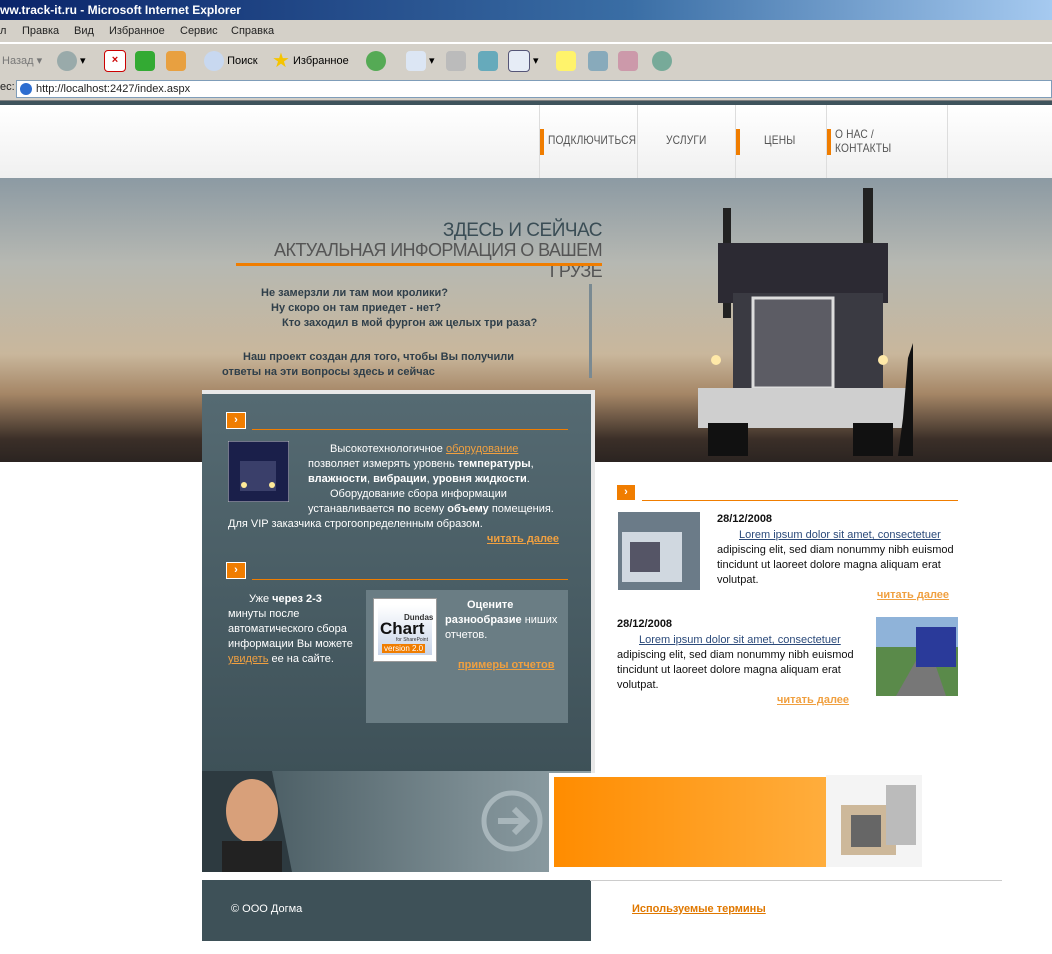 This screenshot has width=1052, height=954. I want to click on reports-line2: разнообразие ниших, so click(501, 620).